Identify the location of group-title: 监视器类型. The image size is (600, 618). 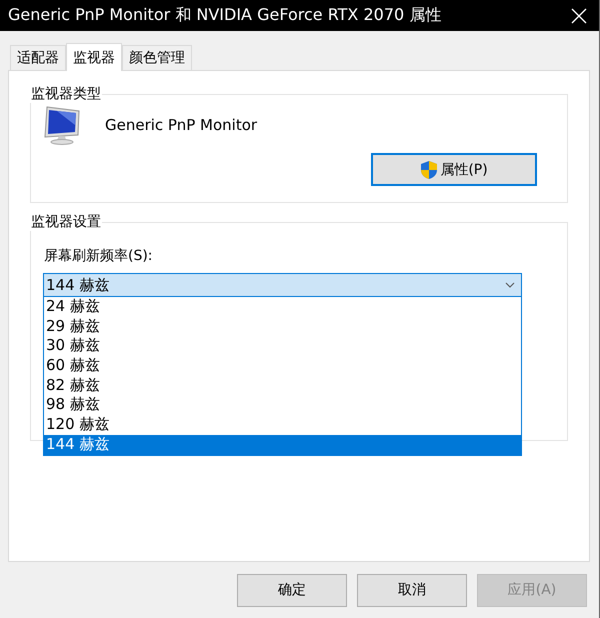
(66, 94).